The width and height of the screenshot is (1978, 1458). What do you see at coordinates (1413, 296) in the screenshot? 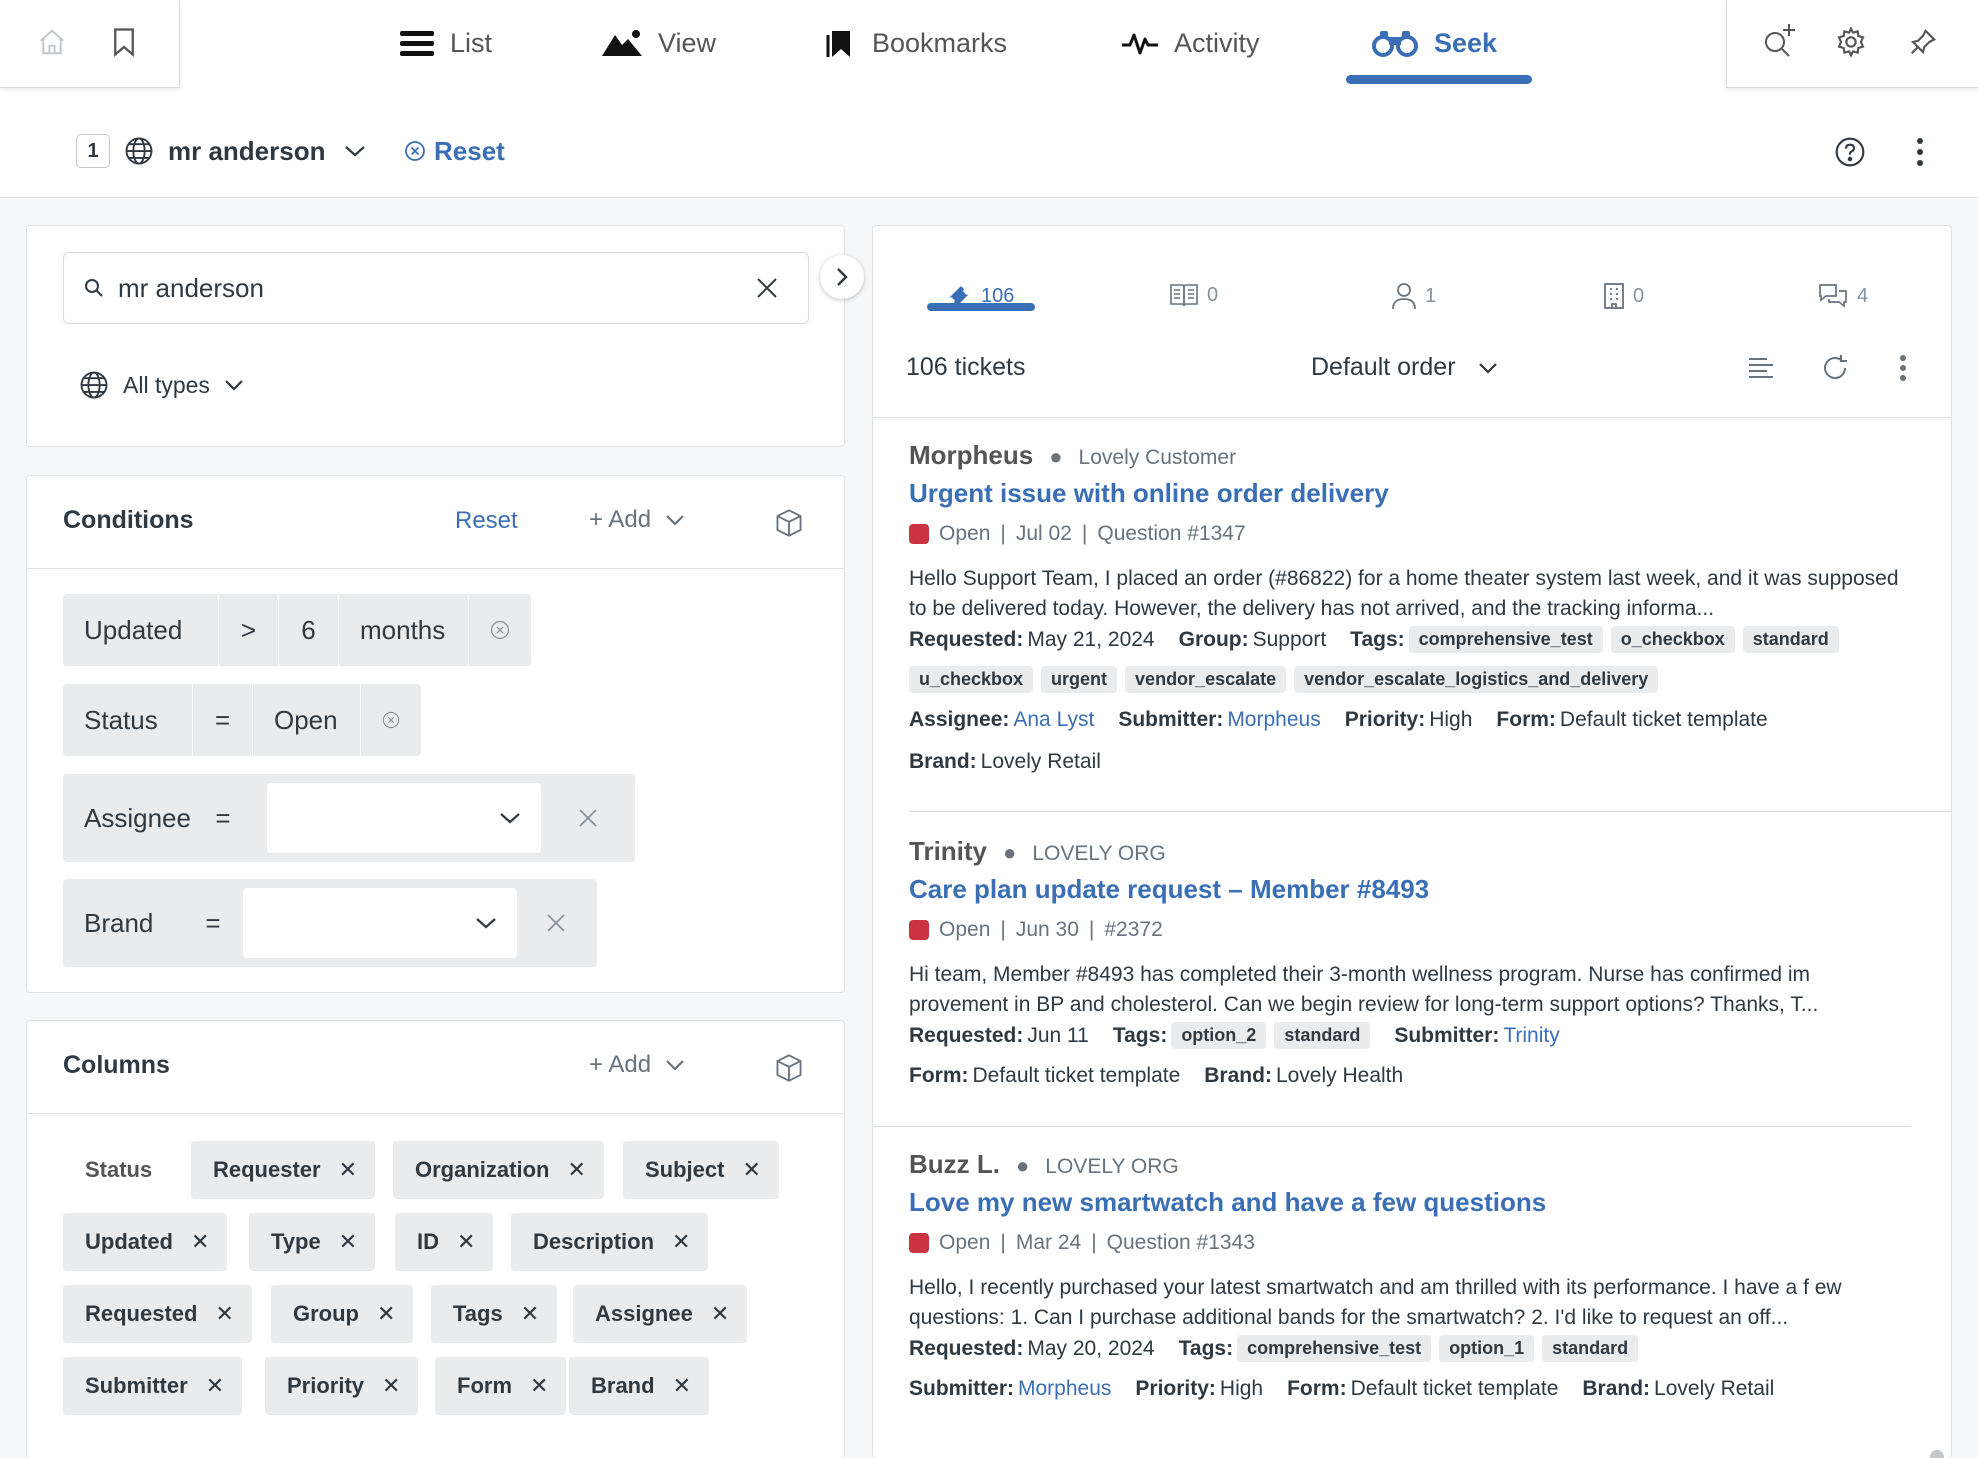
I see `tab-users: 1` at bounding box center [1413, 296].